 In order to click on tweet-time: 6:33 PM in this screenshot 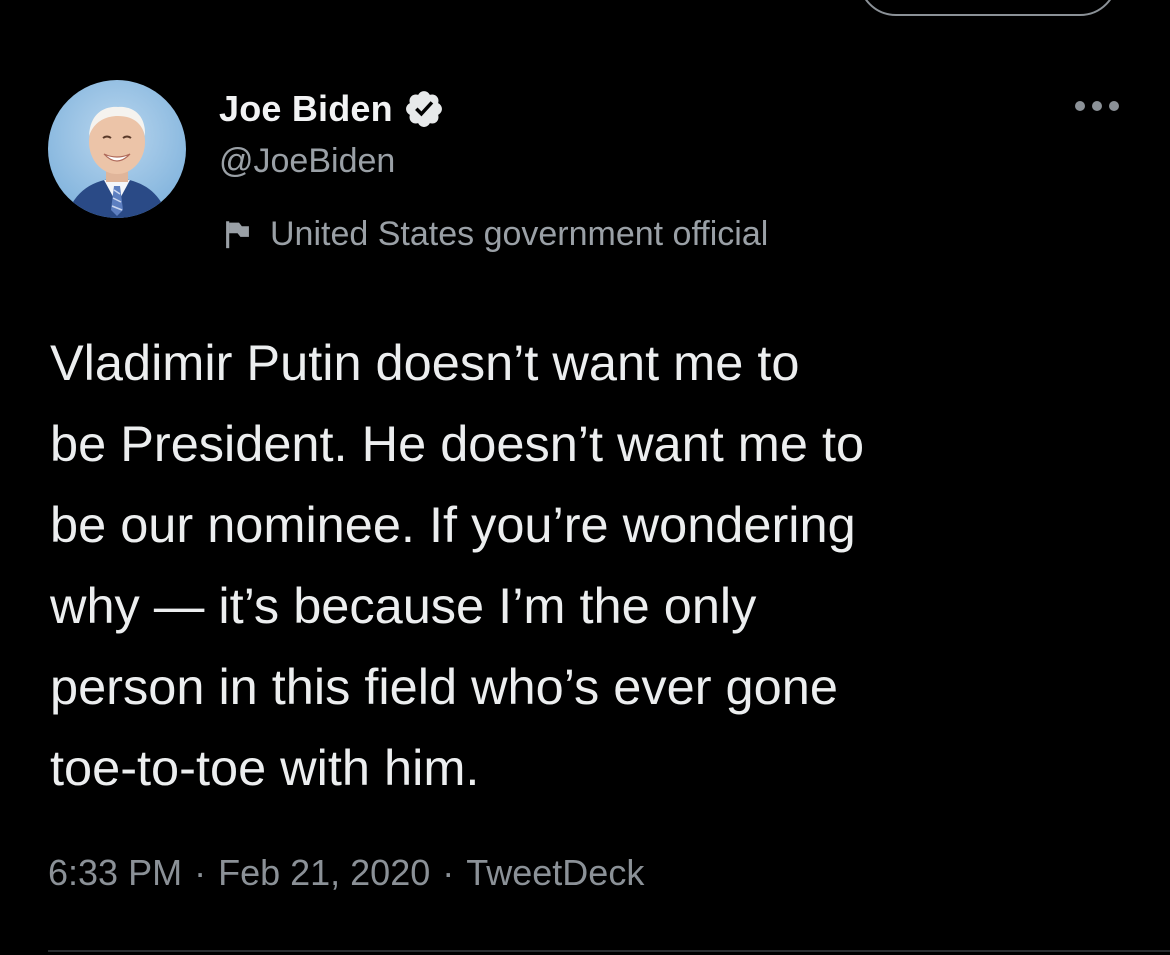, I will do `click(115, 873)`.